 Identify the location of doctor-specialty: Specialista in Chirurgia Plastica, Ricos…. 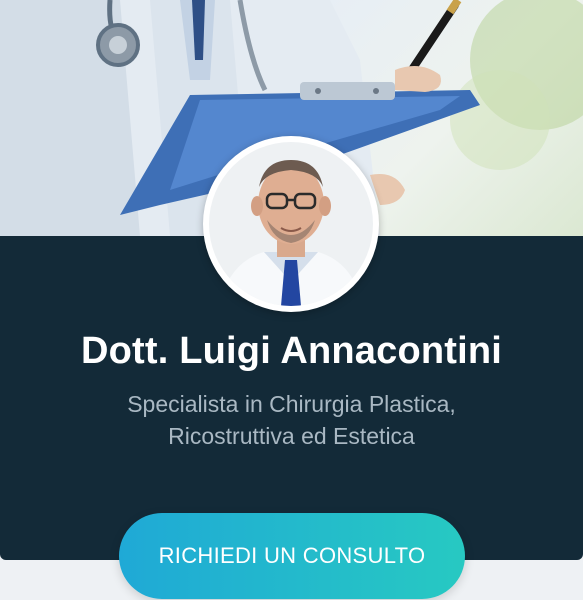
(291, 420).